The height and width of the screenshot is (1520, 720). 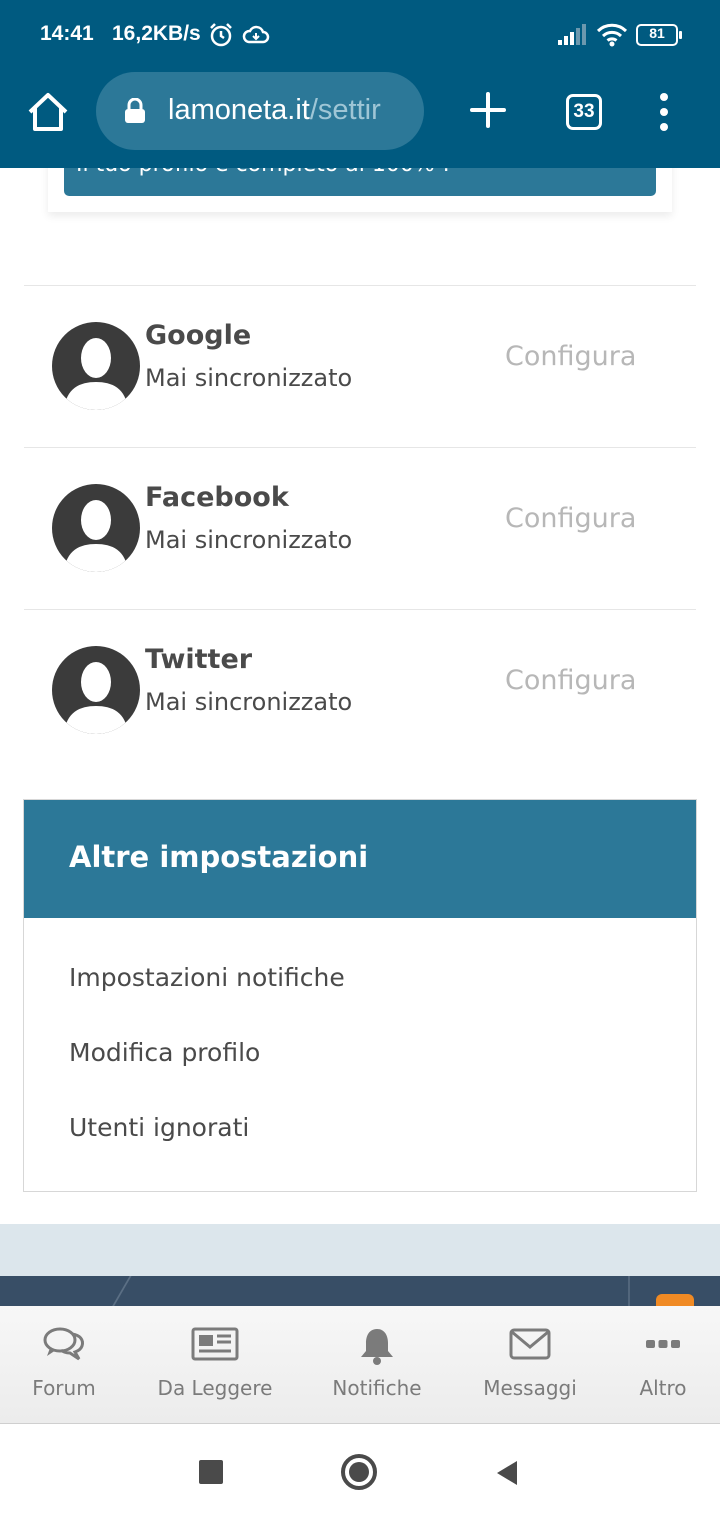 What do you see at coordinates (64, 1388) in the screenshot?
I see `nav-forum-label: Forum` at bounding box center [64, 1388].